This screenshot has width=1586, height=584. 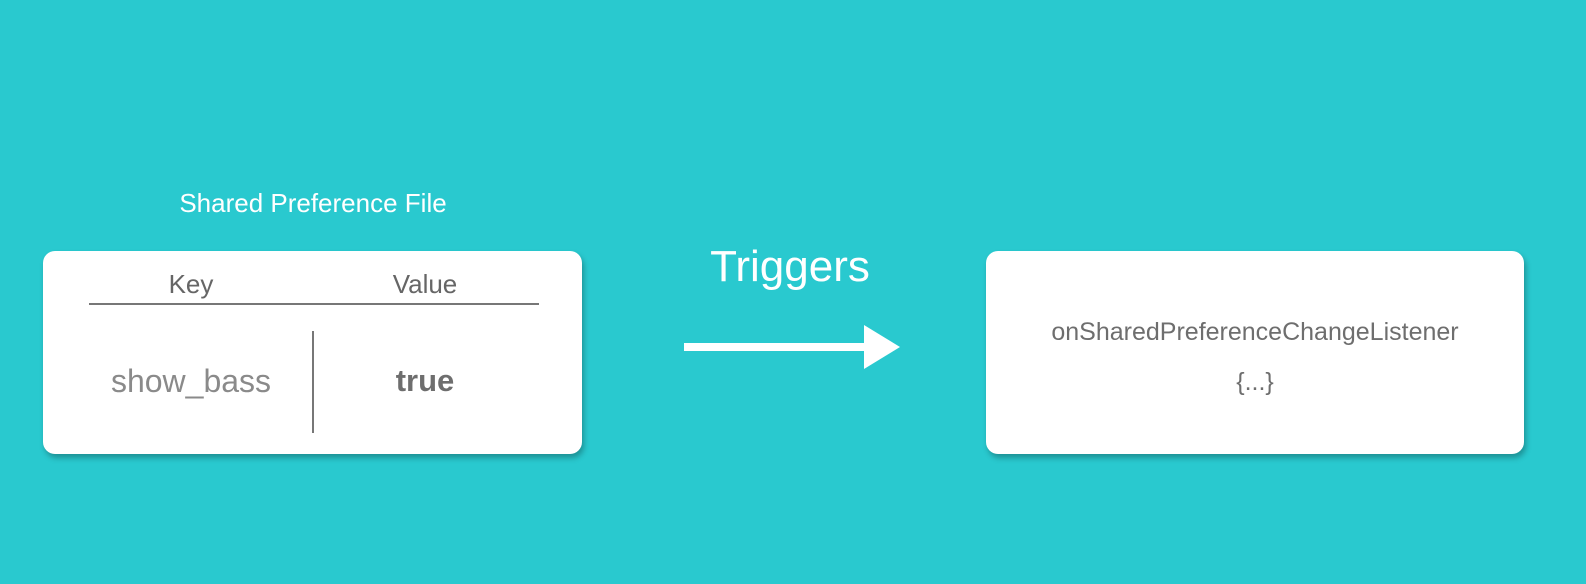 What do you see at coordinates (1255, 332) in the screenshot?
I see `listener-name: onSharedPreferenceChangeListener` at bounding box center [1255, 332].